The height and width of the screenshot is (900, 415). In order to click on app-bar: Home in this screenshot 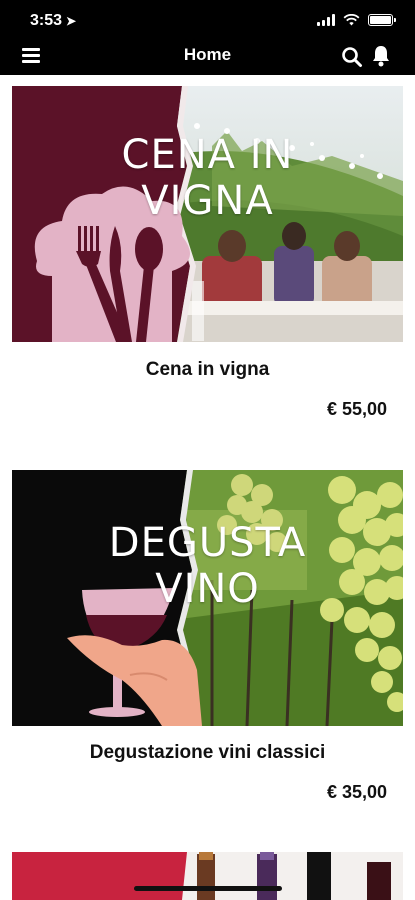, I will do `click(207, 59)`.